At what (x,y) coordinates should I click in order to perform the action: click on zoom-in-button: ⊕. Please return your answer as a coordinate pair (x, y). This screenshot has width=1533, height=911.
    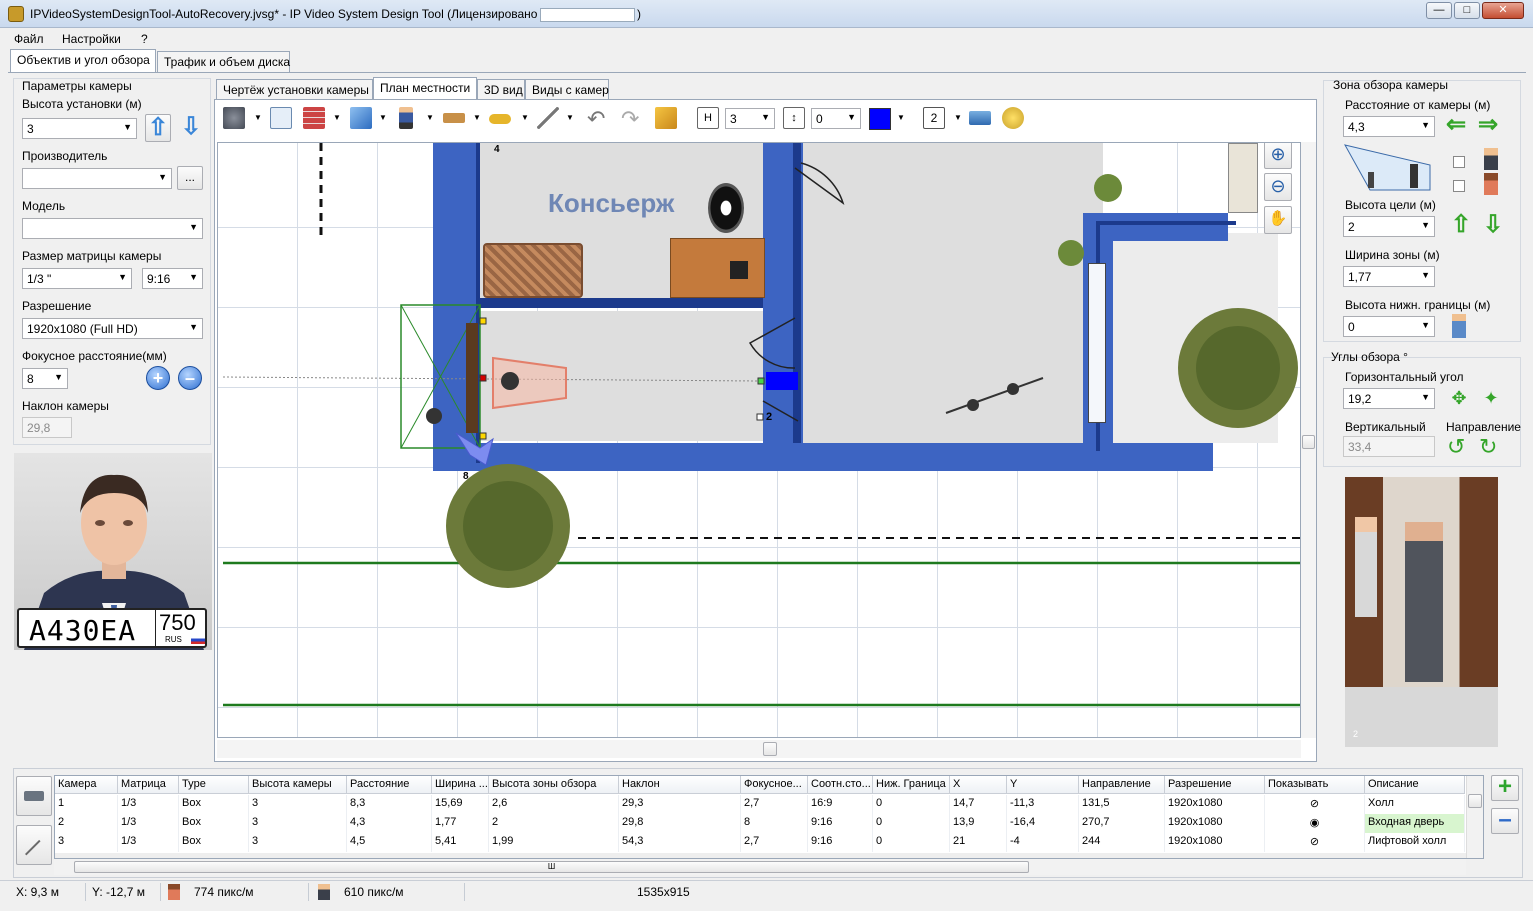
    Looking at the image, I should click on (1278, 156).